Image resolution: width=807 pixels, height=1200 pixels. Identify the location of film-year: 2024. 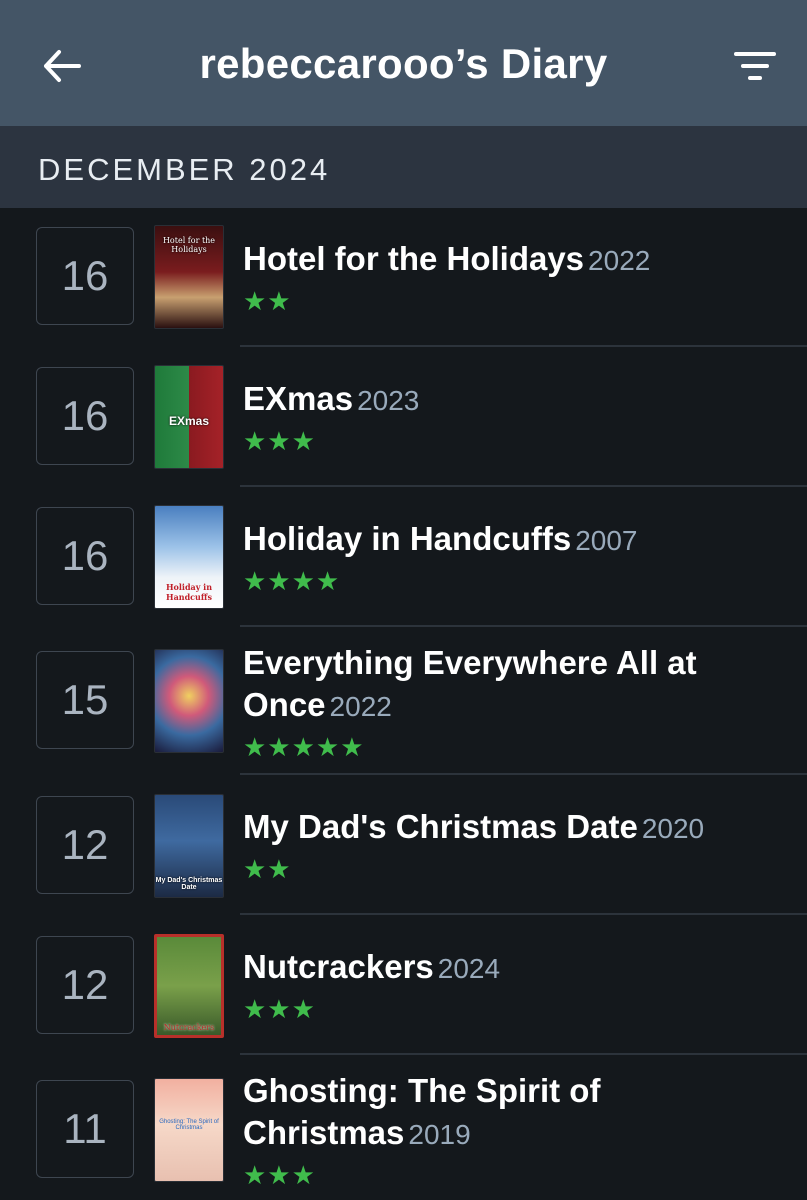
(469, 968).